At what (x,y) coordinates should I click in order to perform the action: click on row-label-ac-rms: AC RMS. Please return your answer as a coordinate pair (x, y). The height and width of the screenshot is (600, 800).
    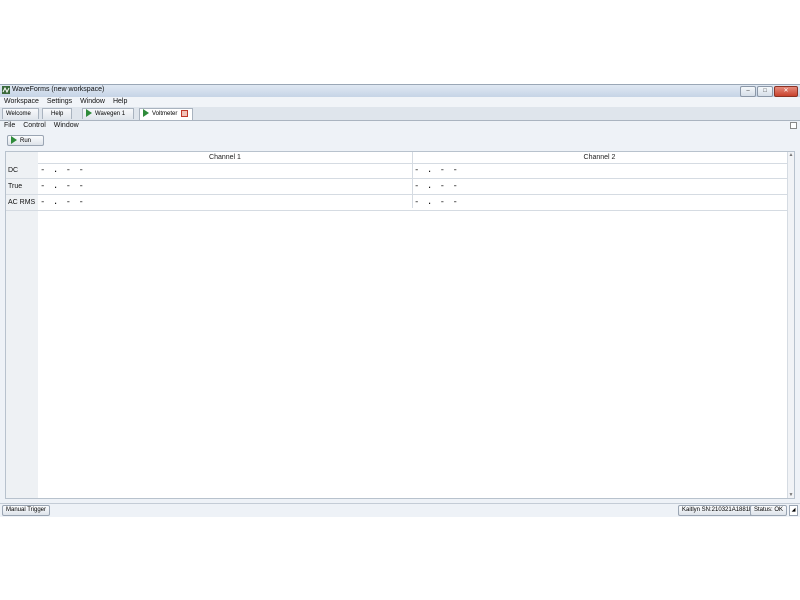
    Looking at the image, I should click on (23, 202).